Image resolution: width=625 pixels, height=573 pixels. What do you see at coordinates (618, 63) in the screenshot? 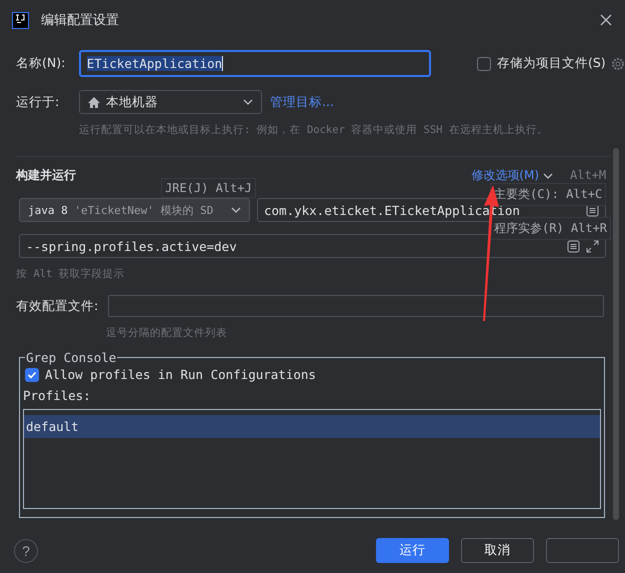
I see `gear-icon` at bounding box center [618, 63].